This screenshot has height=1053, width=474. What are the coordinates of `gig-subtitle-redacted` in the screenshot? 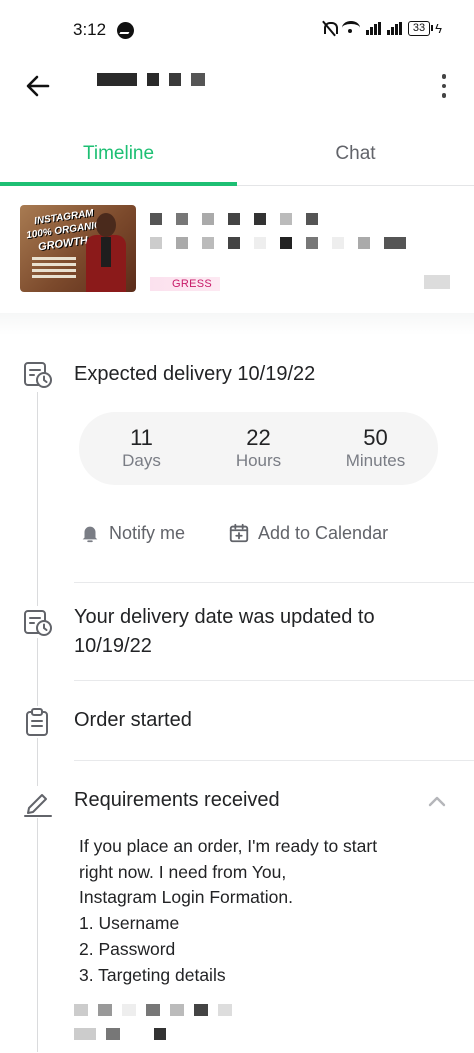 It's located at (278, 243).